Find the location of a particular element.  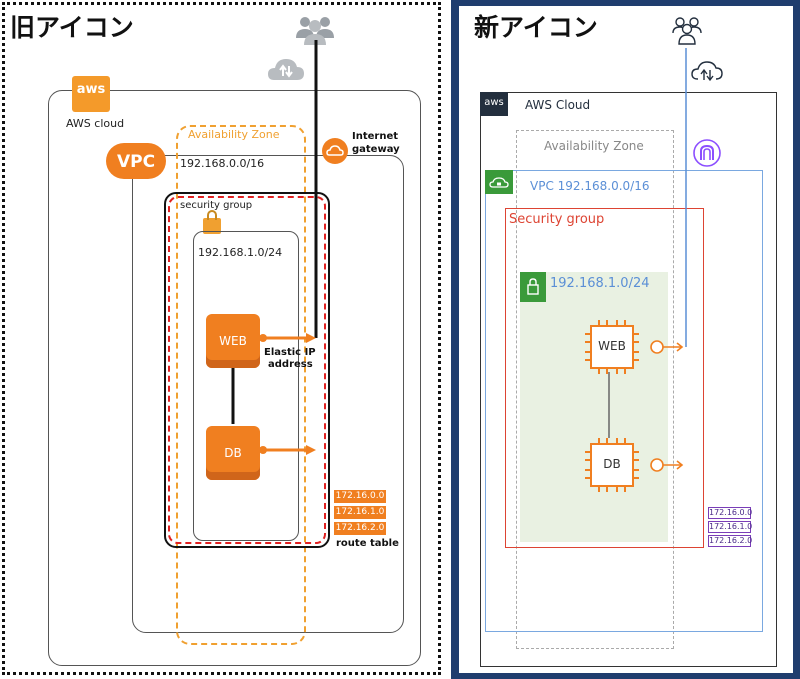

old-web-label: WEB is located at coordinates (233, 341).